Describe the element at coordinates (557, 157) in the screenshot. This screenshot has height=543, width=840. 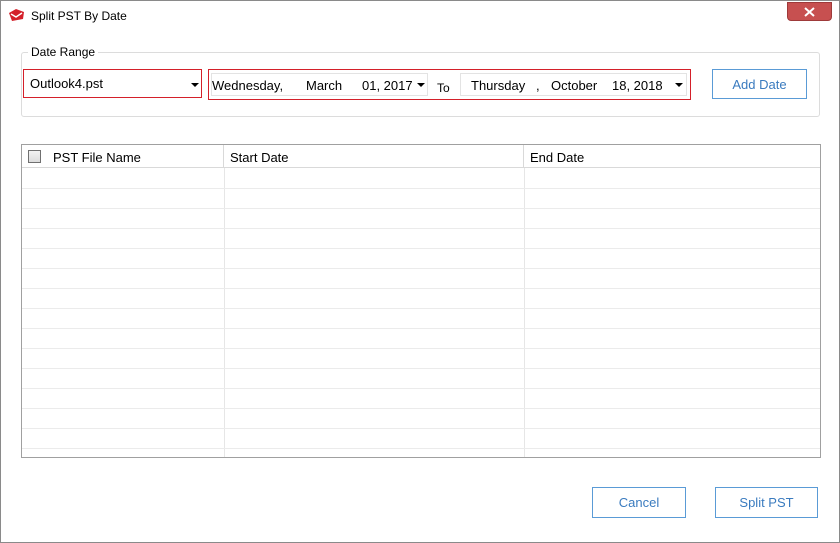
I see `column-label: End Date` at that location.